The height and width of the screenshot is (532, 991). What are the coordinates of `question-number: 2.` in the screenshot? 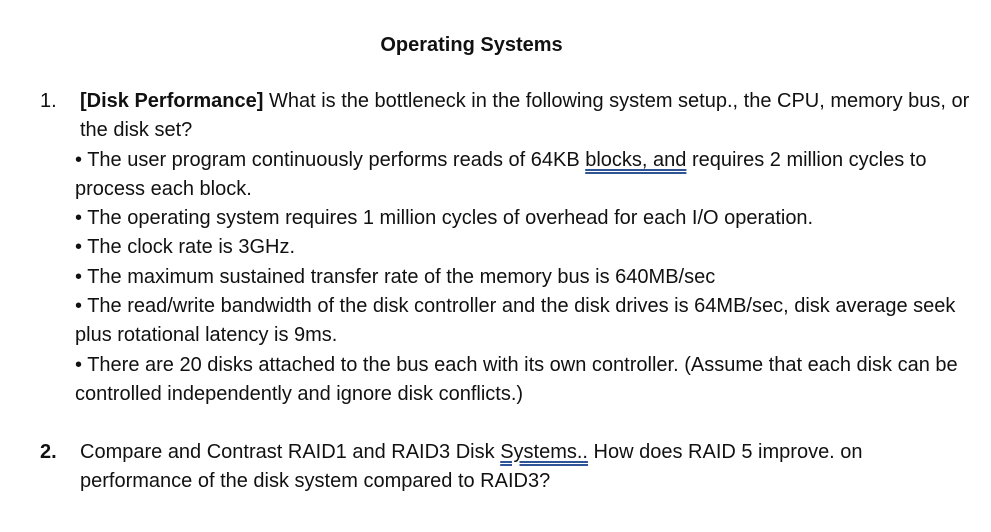 It's located at (48, 452).